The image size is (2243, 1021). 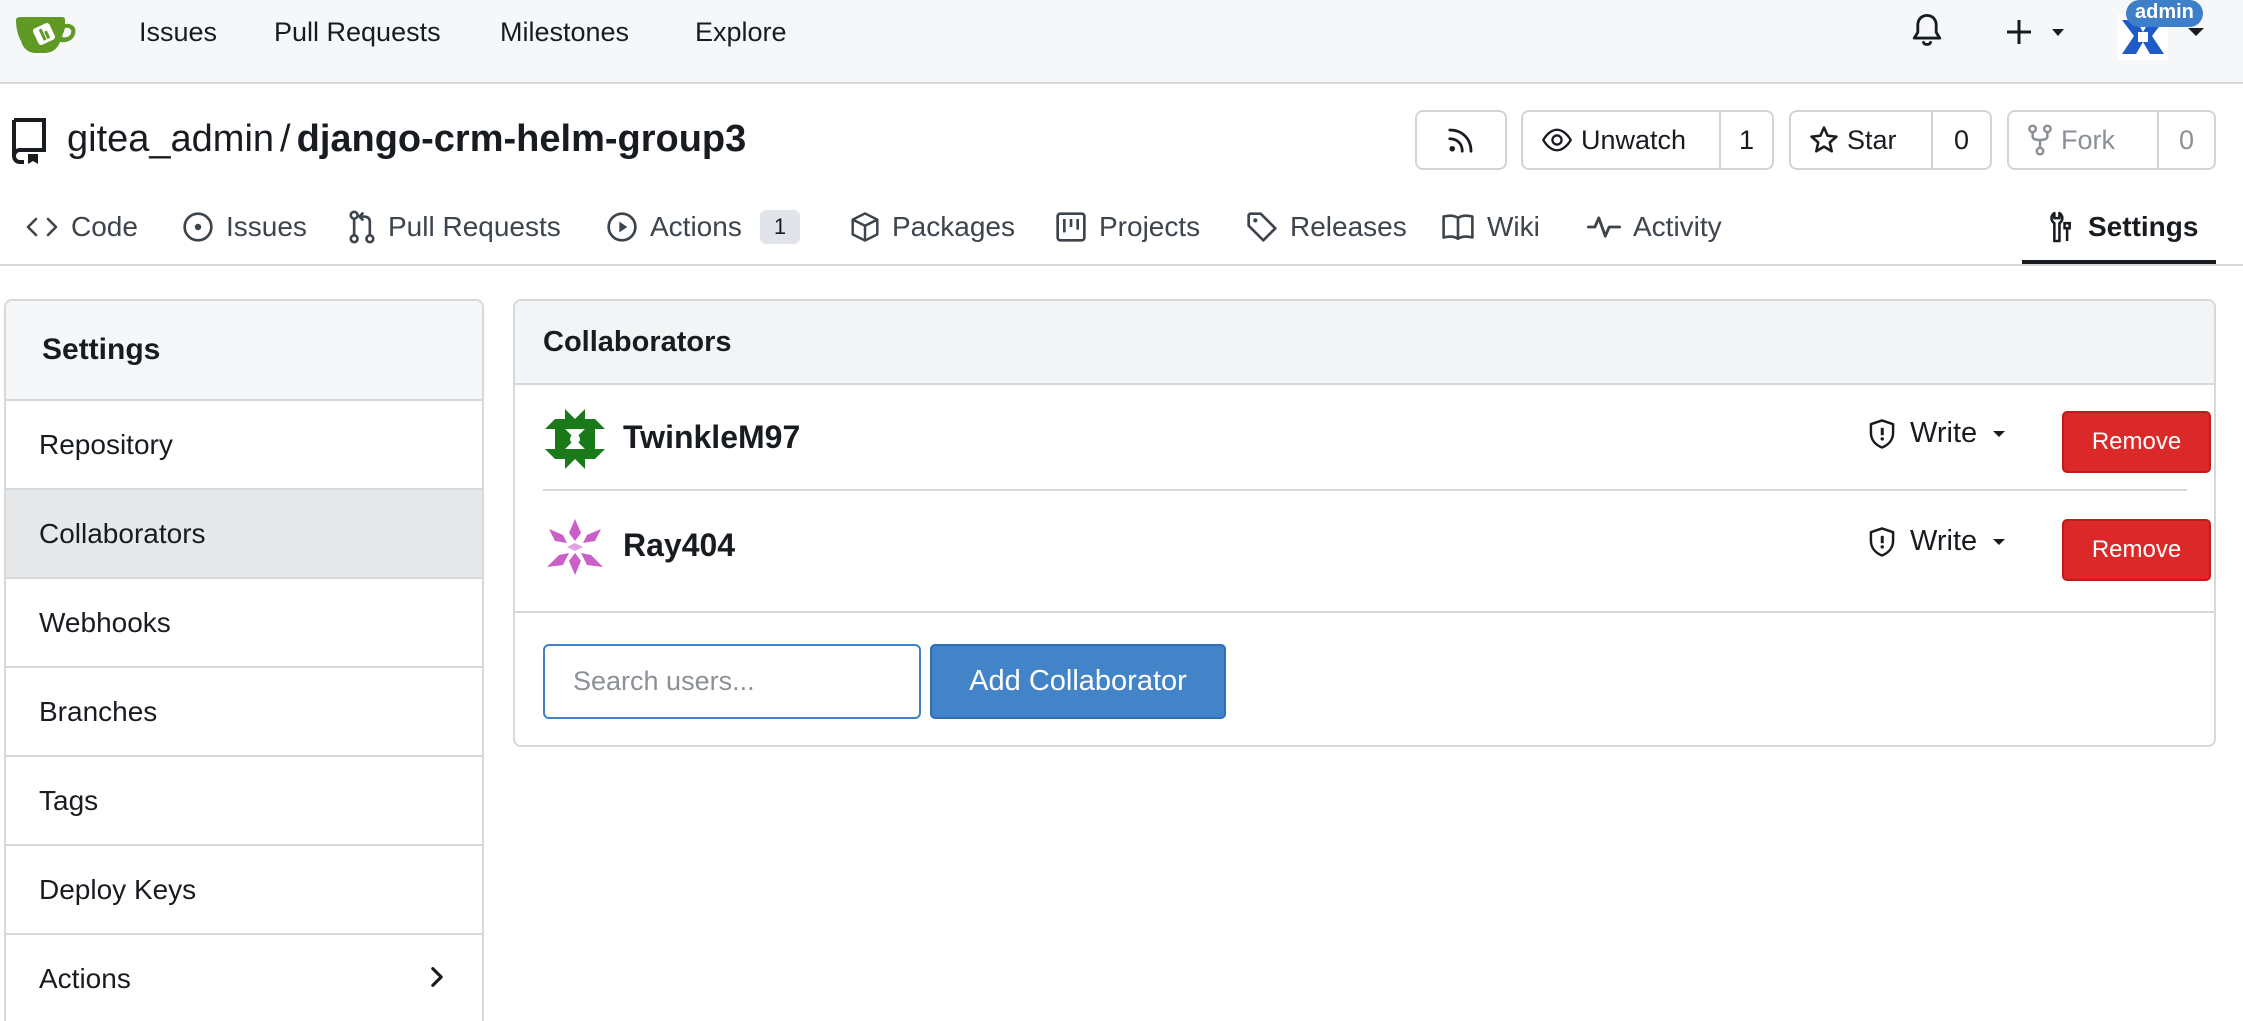 What do you see at coordinates (178, 32) in the screenshot?
I see `nav-issues: Issues` at bounding box center [178, 32].